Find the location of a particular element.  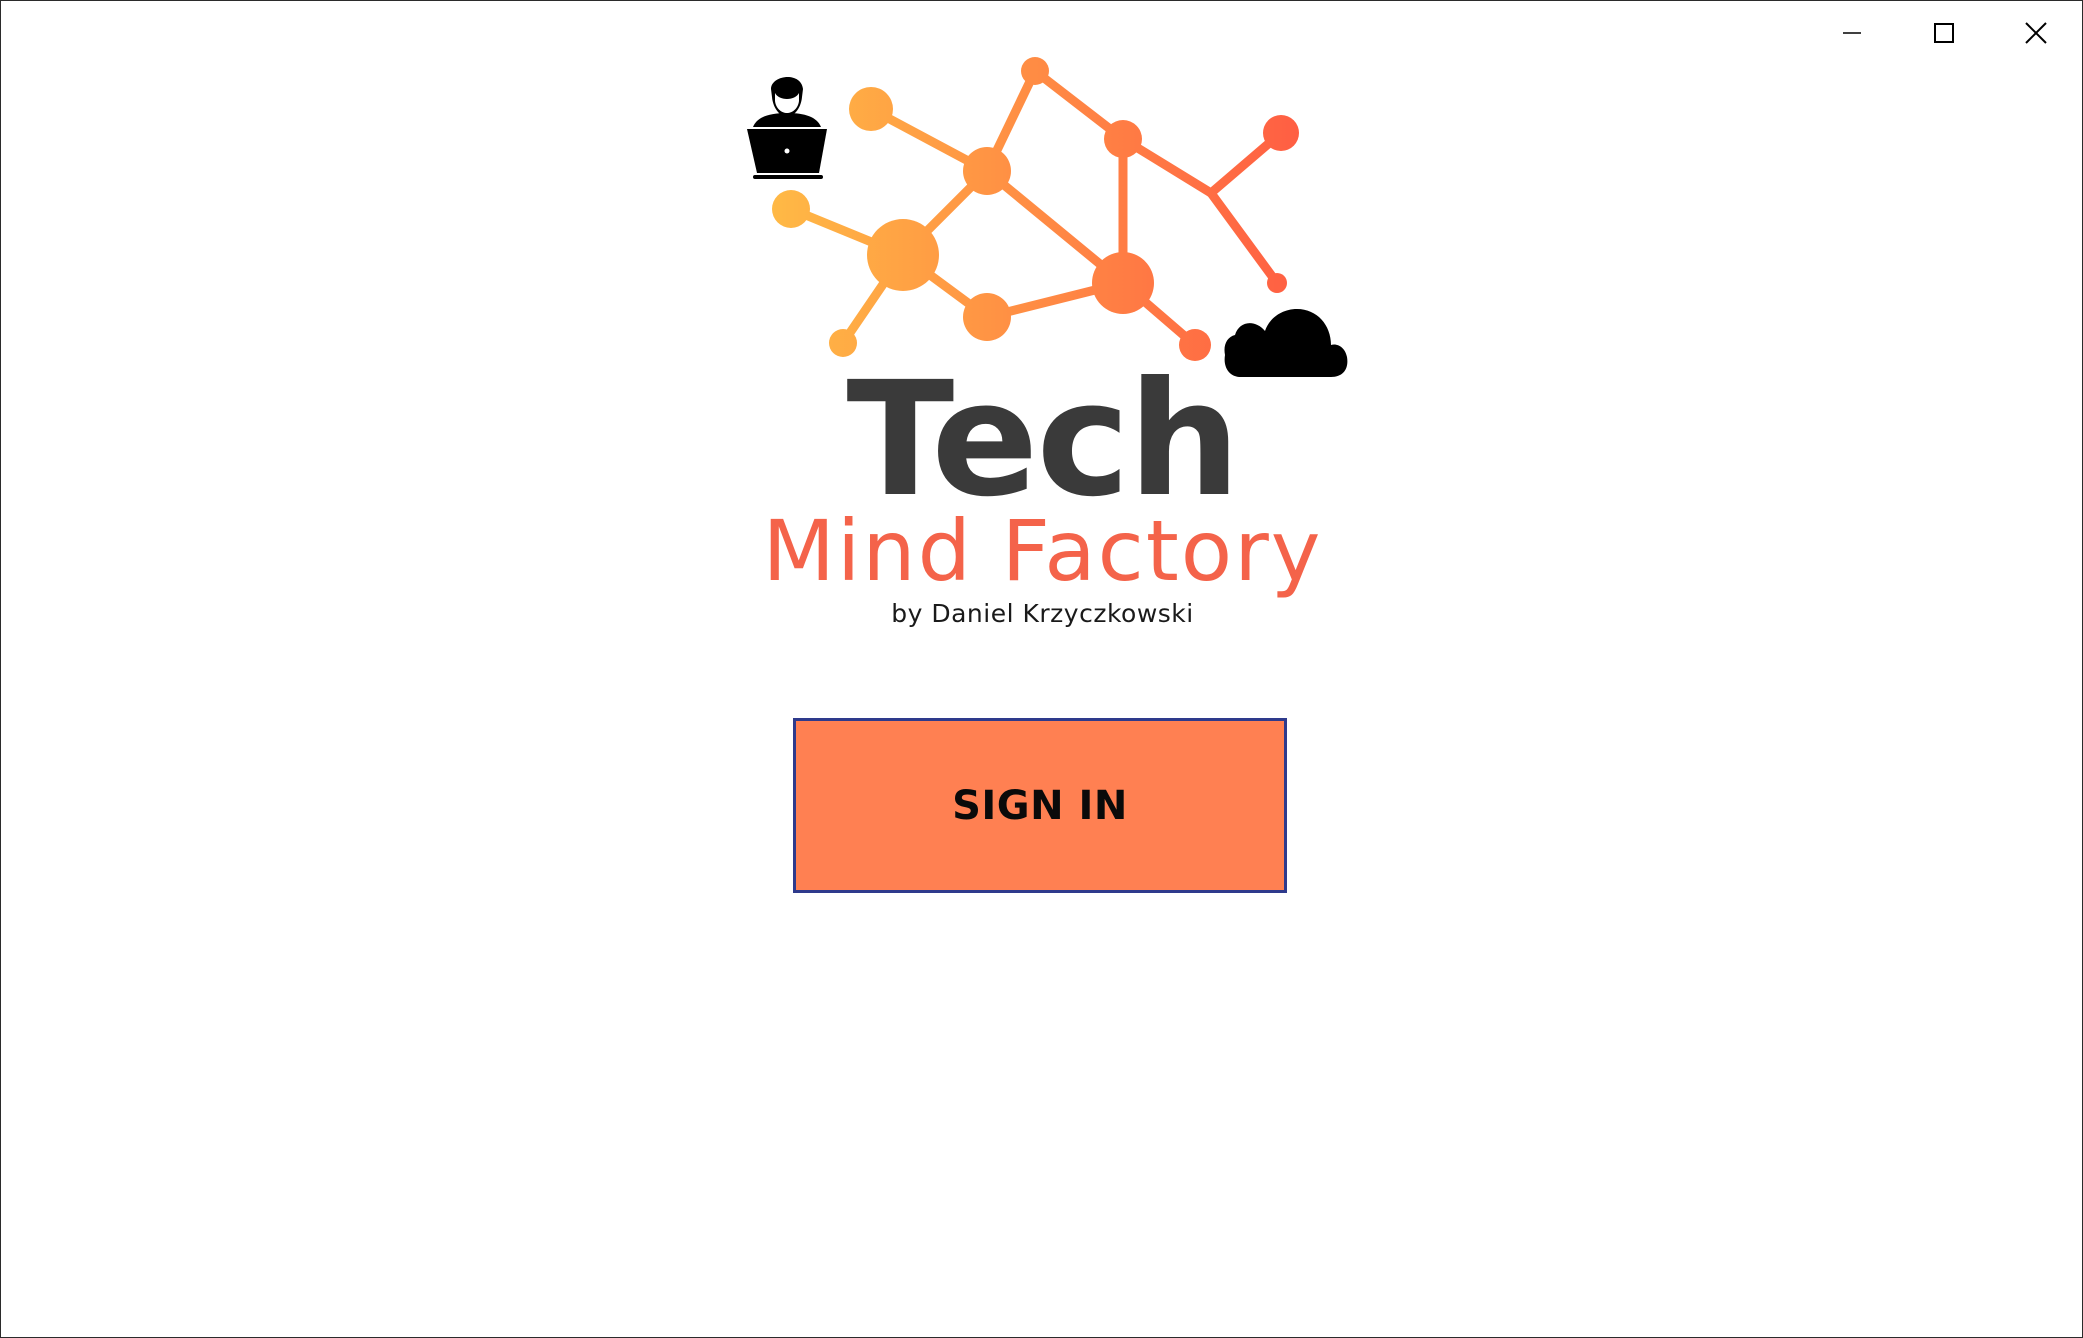

logo-subtitle: Mind Factory is located at coordinates (1042, 551).